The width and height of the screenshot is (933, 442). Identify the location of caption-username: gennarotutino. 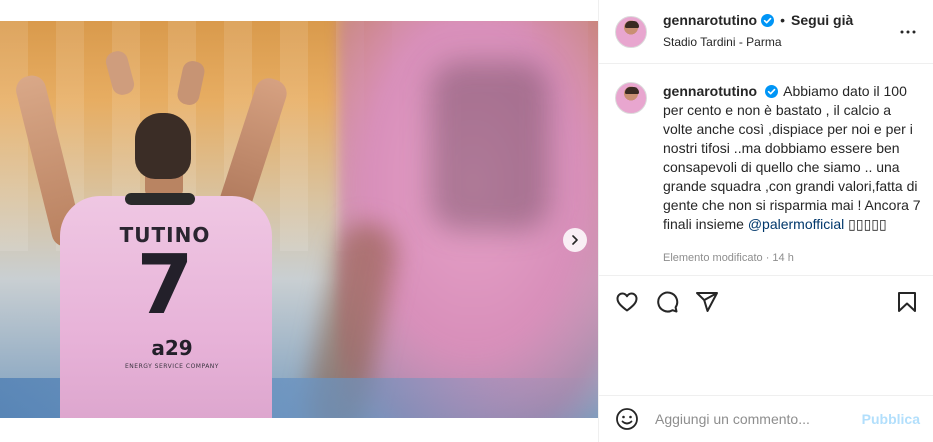
(710, 91).